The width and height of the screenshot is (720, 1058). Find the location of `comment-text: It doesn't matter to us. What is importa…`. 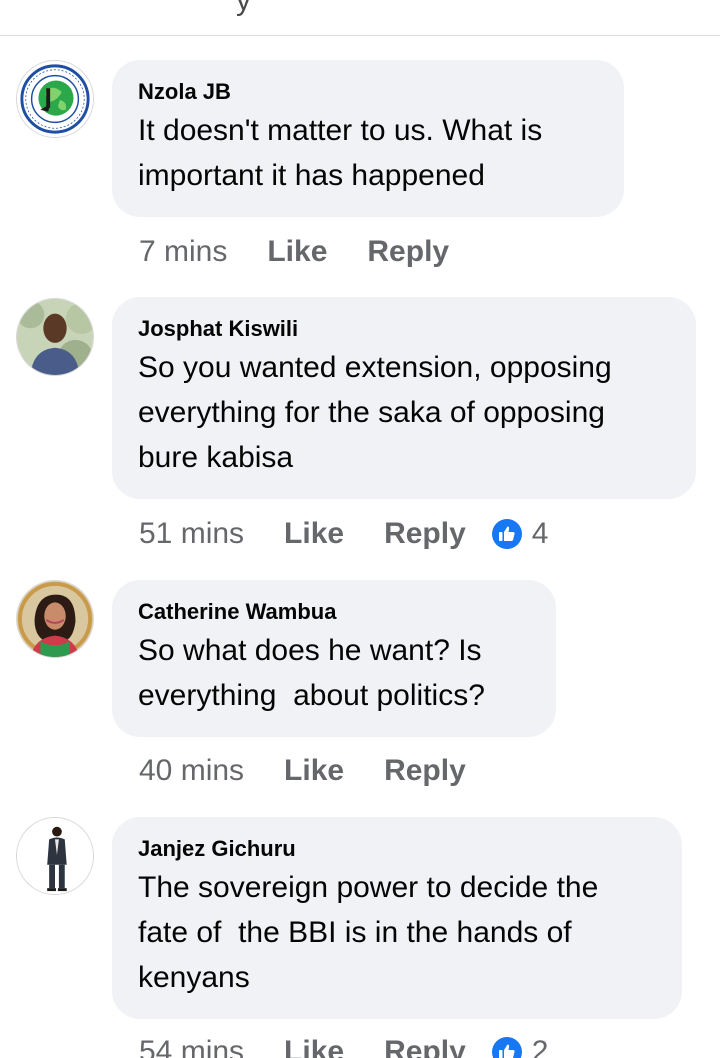

comment-text: It doesn't matter to us. What is importa… is located at coordinates (344, 153).